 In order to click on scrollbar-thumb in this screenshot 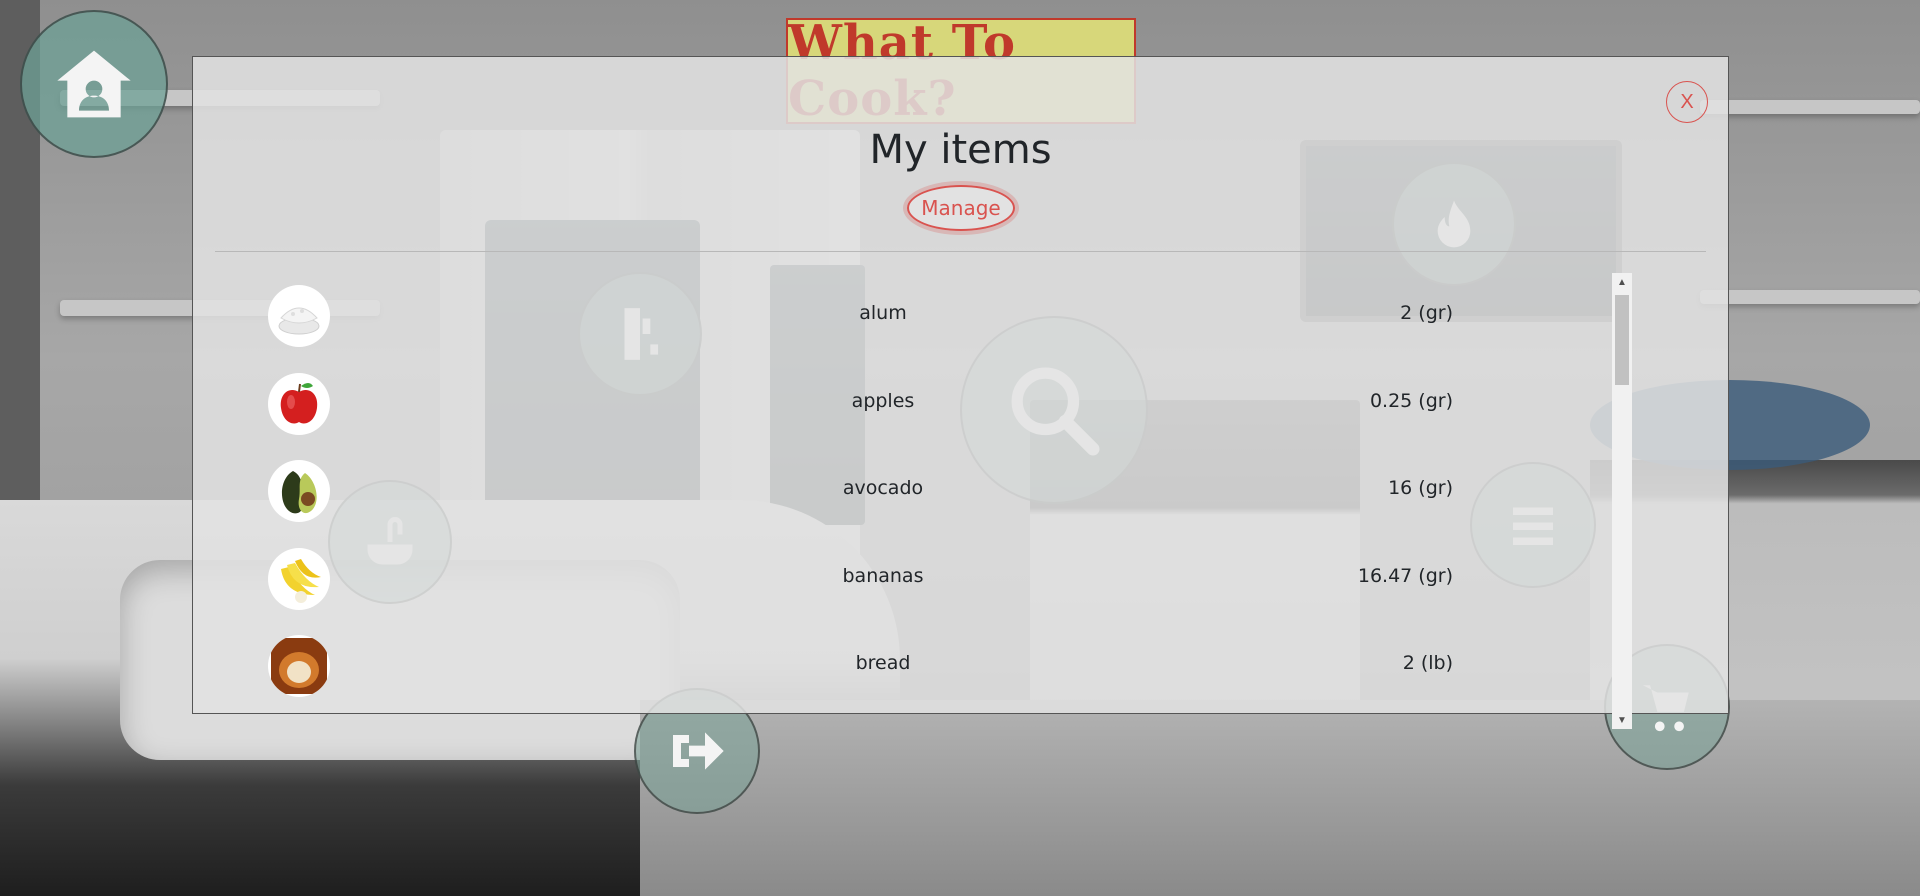, I will do `click(1622, 340)`.